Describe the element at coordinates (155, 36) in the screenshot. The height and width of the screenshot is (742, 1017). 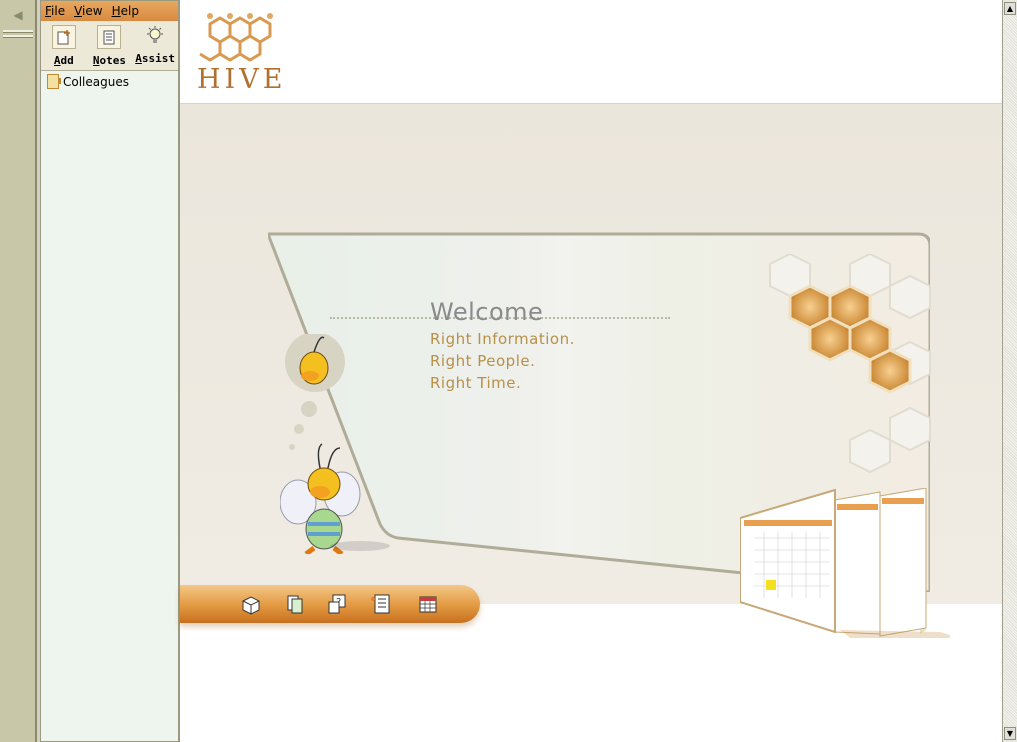
I see `assist-bulb-icon` at that location.